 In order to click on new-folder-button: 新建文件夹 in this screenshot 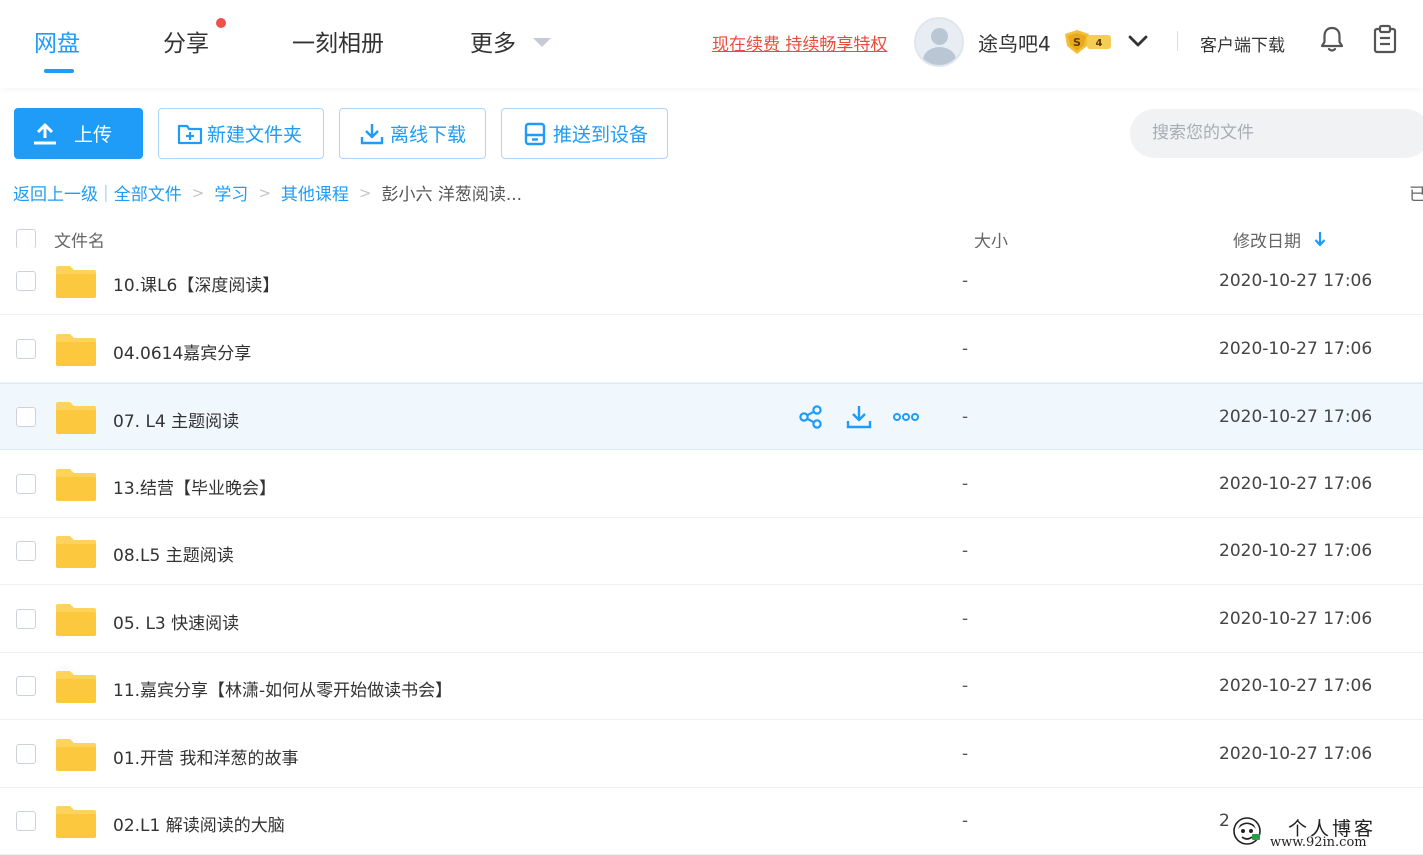, I will do `click(241, 133)`.